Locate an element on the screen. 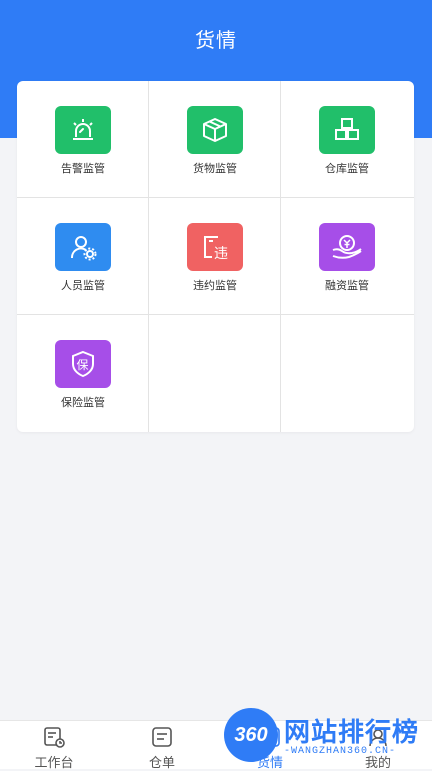 This screenshot has width=432, height=771. tab-label: 仓单 is located at coordinates (161, 762).